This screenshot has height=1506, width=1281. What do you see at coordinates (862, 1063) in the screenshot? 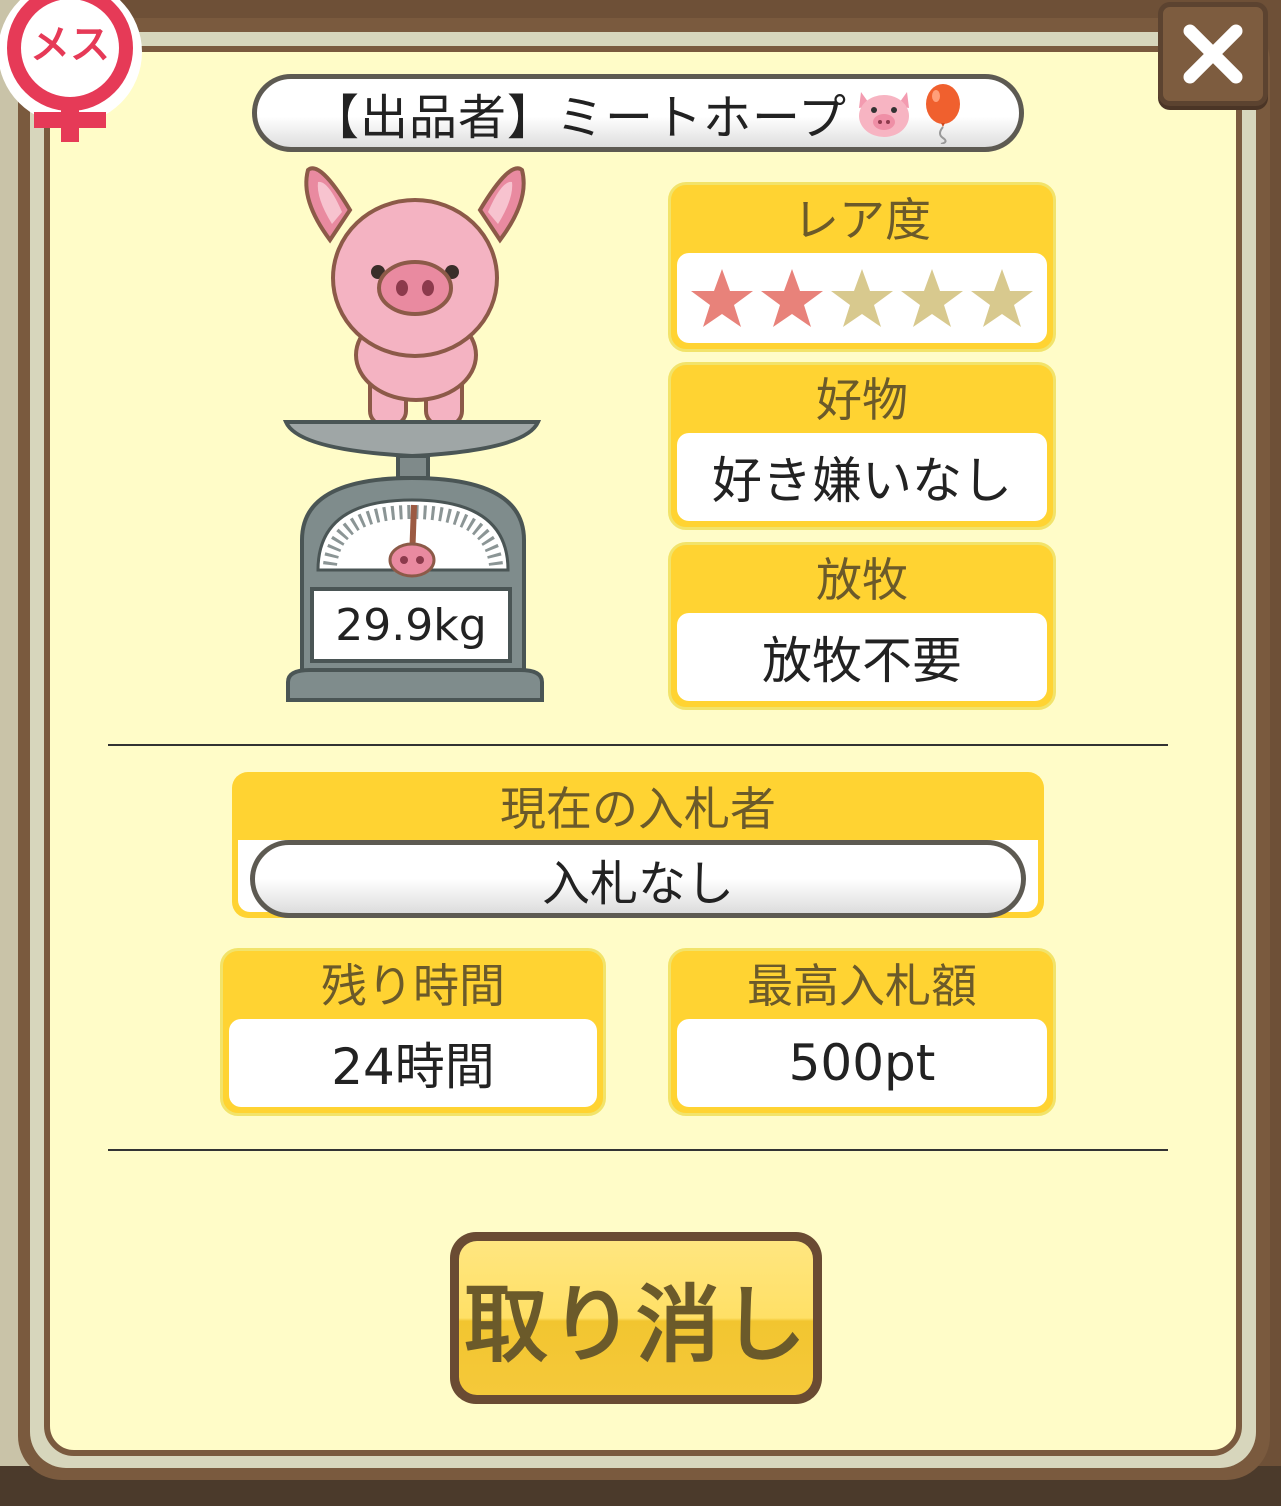
I see `highest-bid-value: 500pt` at bounding box center [862, 1063].